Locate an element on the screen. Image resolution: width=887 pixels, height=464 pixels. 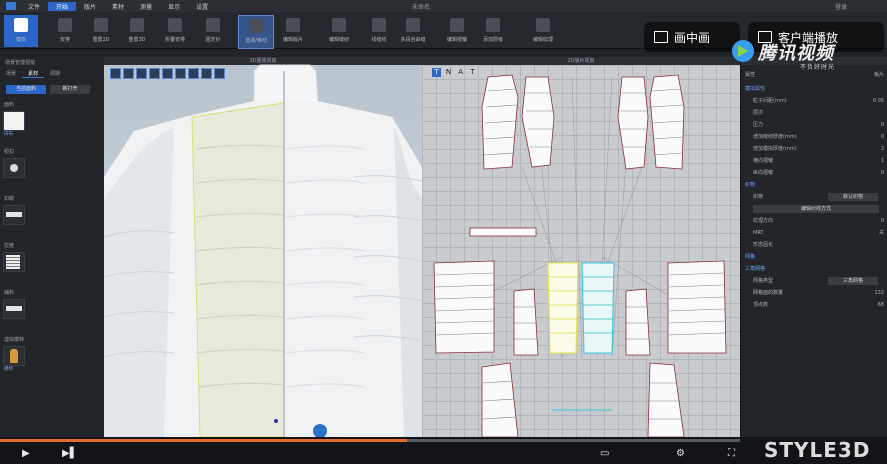
ribbon-button-label: 重置3D is located at coordinates (137, 40).